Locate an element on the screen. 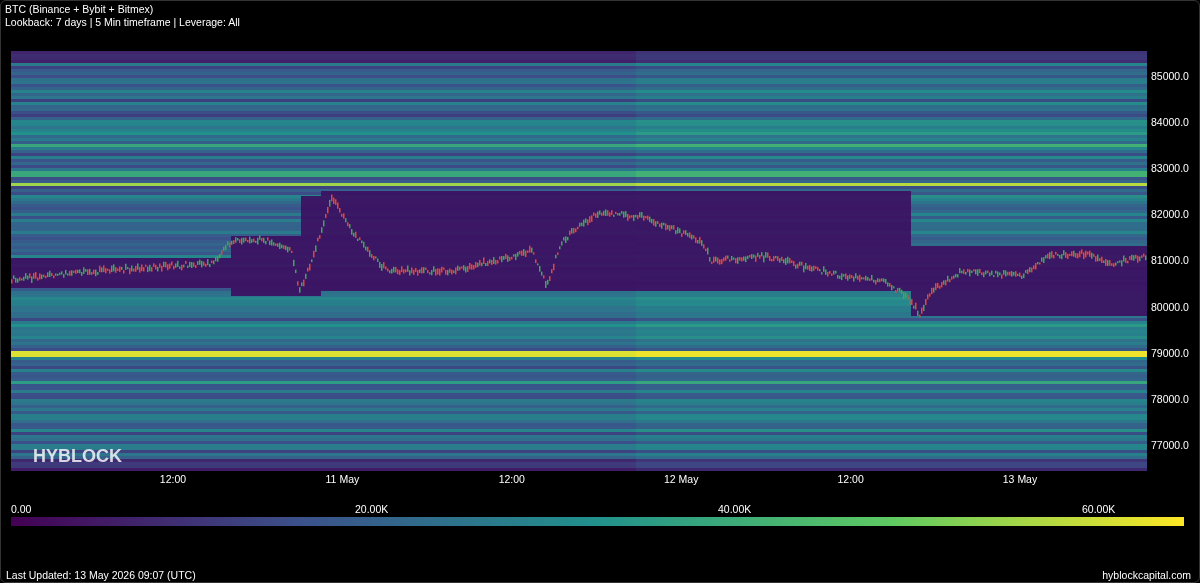  y-axis-label: 77000.0 is located at coordinates (1170, 444).